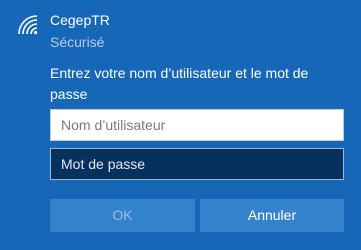 The image size is (361, 250). Describe the element at coordinates (197, 164) in the screenshot. I see `password-input` at that location.